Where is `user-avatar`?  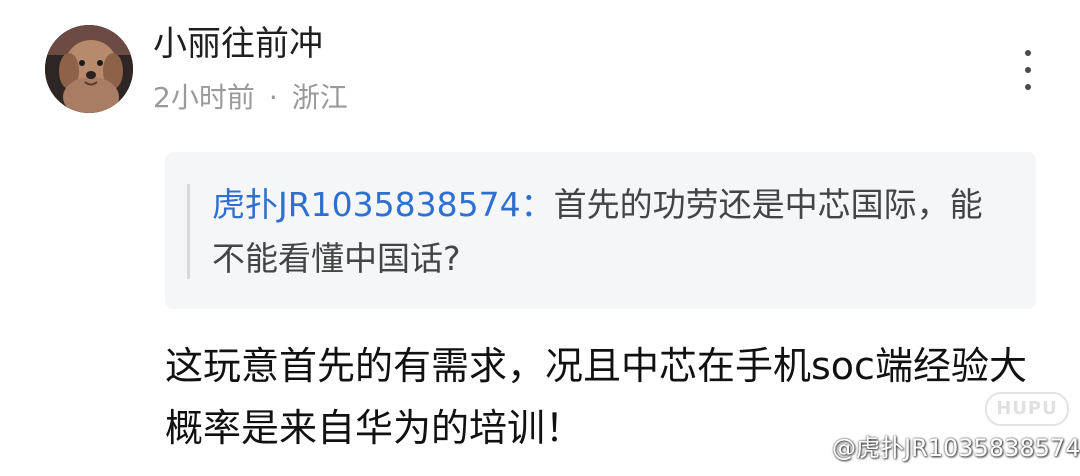
user-avatar is located at coordinates (89, 69).